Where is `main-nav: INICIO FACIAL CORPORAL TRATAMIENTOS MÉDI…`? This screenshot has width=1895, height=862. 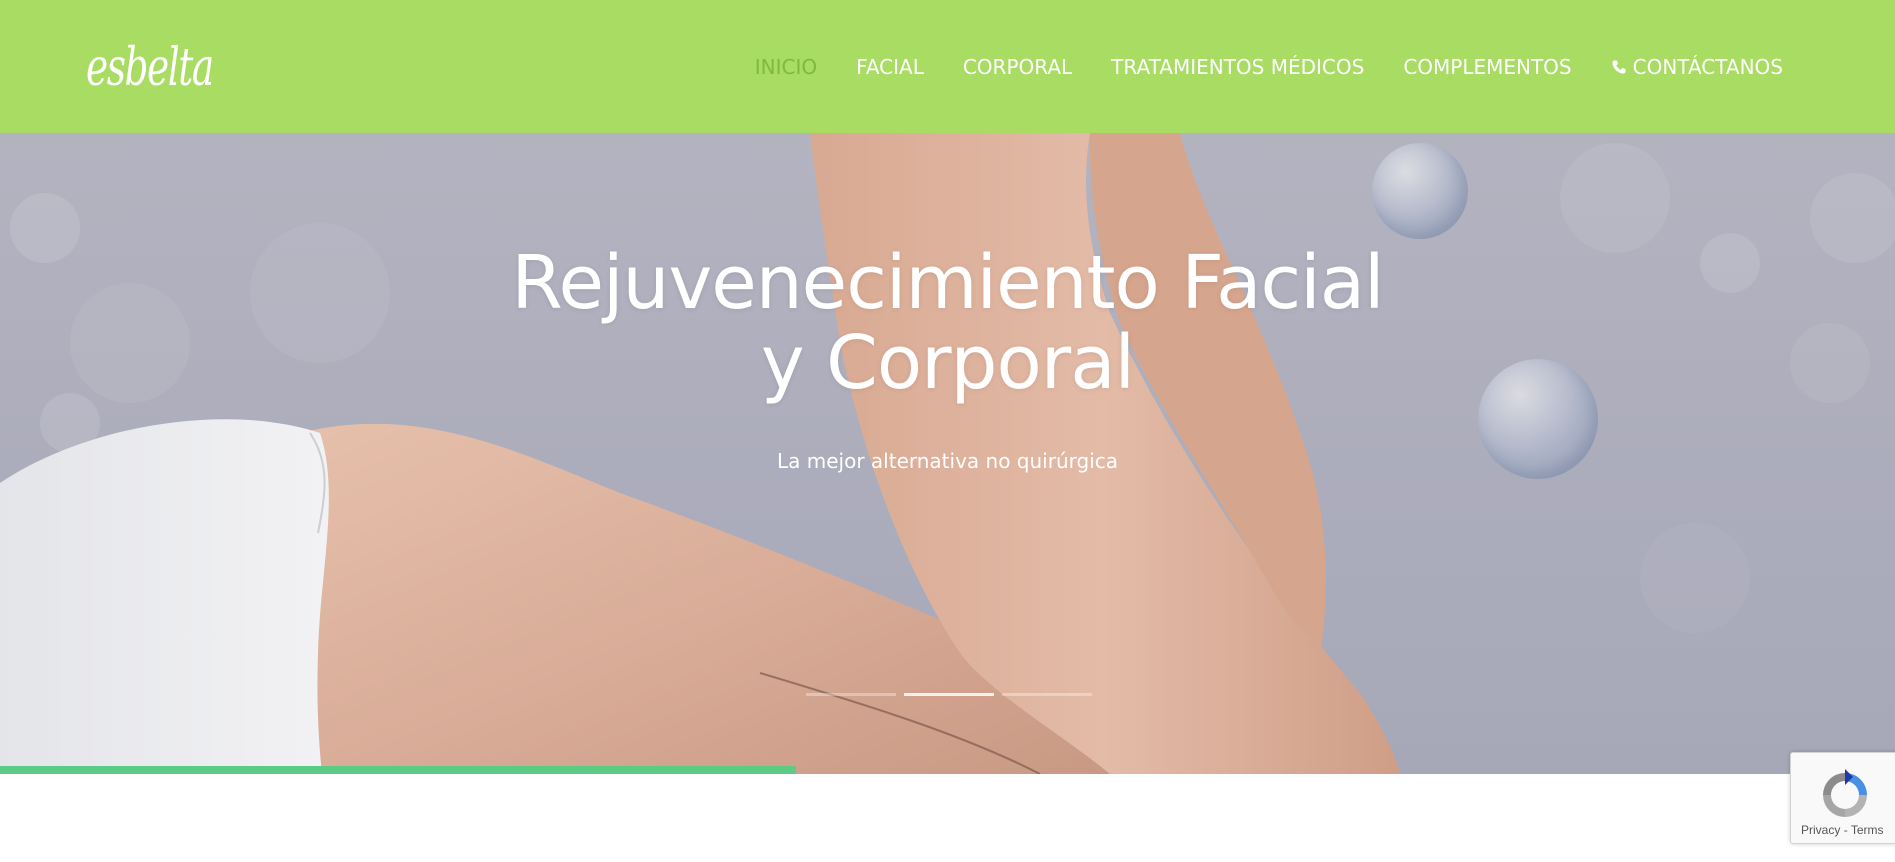 main-nav: INICIO FACIAL CORPORAL TRATAMIENTOS MÉDI… is located at coordinates (1249, 67).